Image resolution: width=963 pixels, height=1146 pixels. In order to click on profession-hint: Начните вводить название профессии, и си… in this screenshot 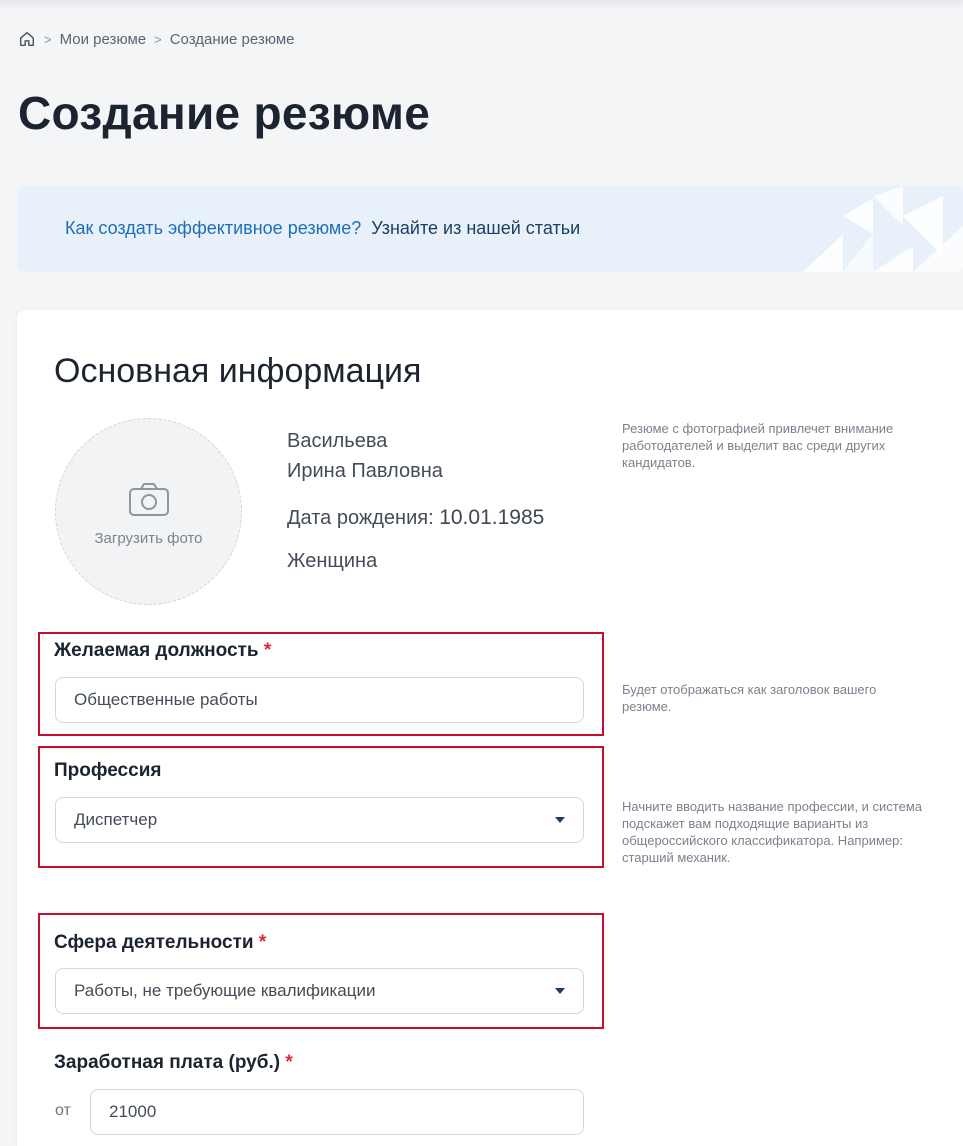, I will do `click(772, 832)`.